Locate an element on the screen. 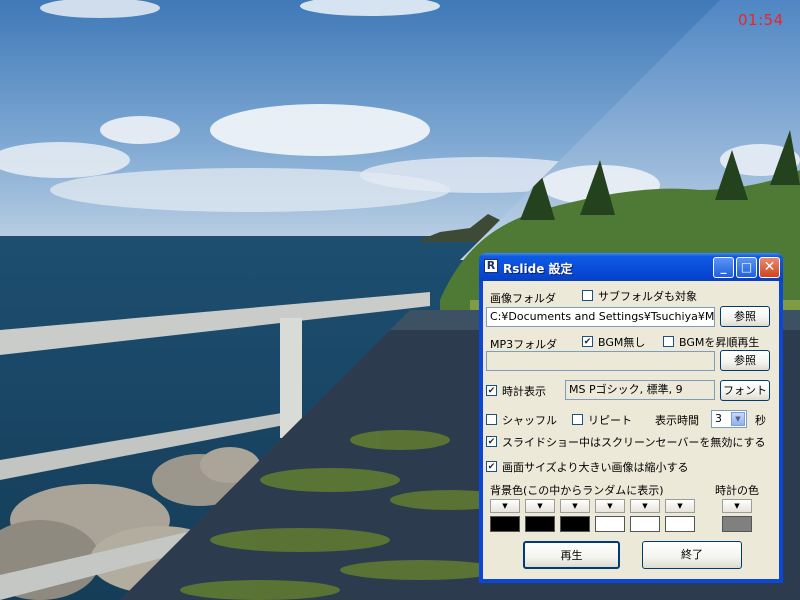  repeat-checkbox is located at coordinates (577, 419).